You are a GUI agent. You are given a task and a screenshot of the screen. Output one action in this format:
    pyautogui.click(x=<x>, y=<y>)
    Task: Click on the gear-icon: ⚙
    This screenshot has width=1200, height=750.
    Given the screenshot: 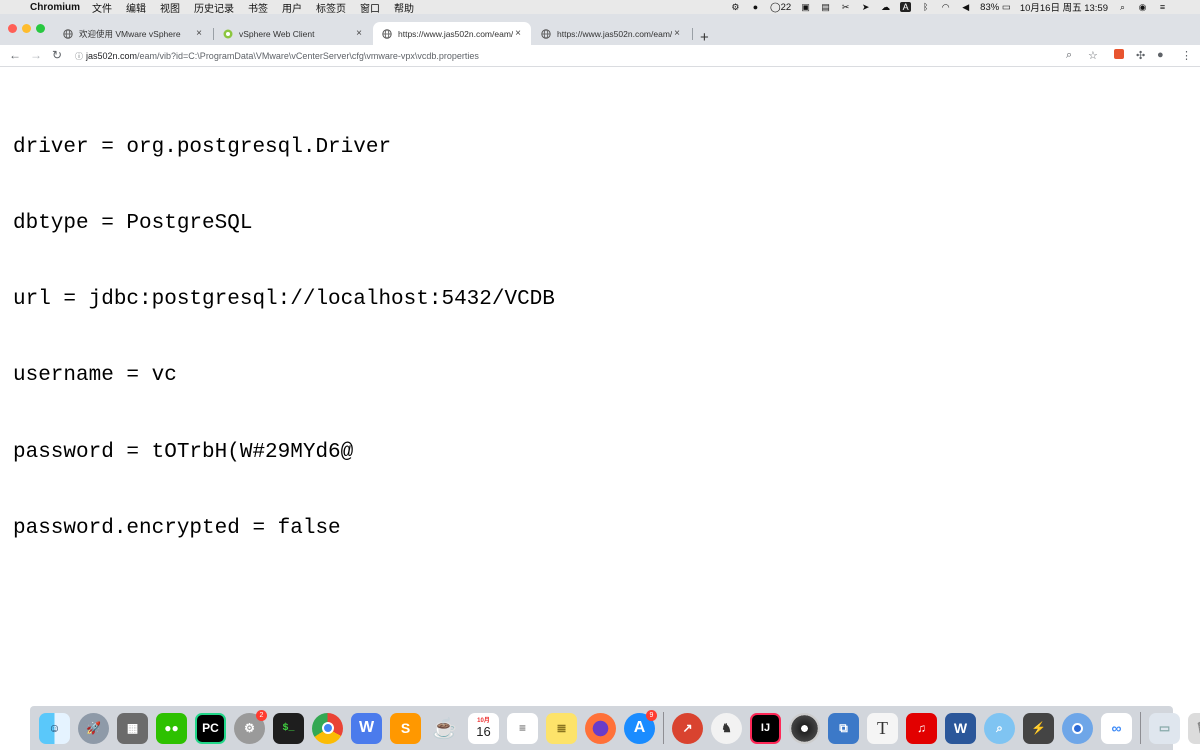 What is the action you would take?
    pyautogui.click(x=735, y=7)
    